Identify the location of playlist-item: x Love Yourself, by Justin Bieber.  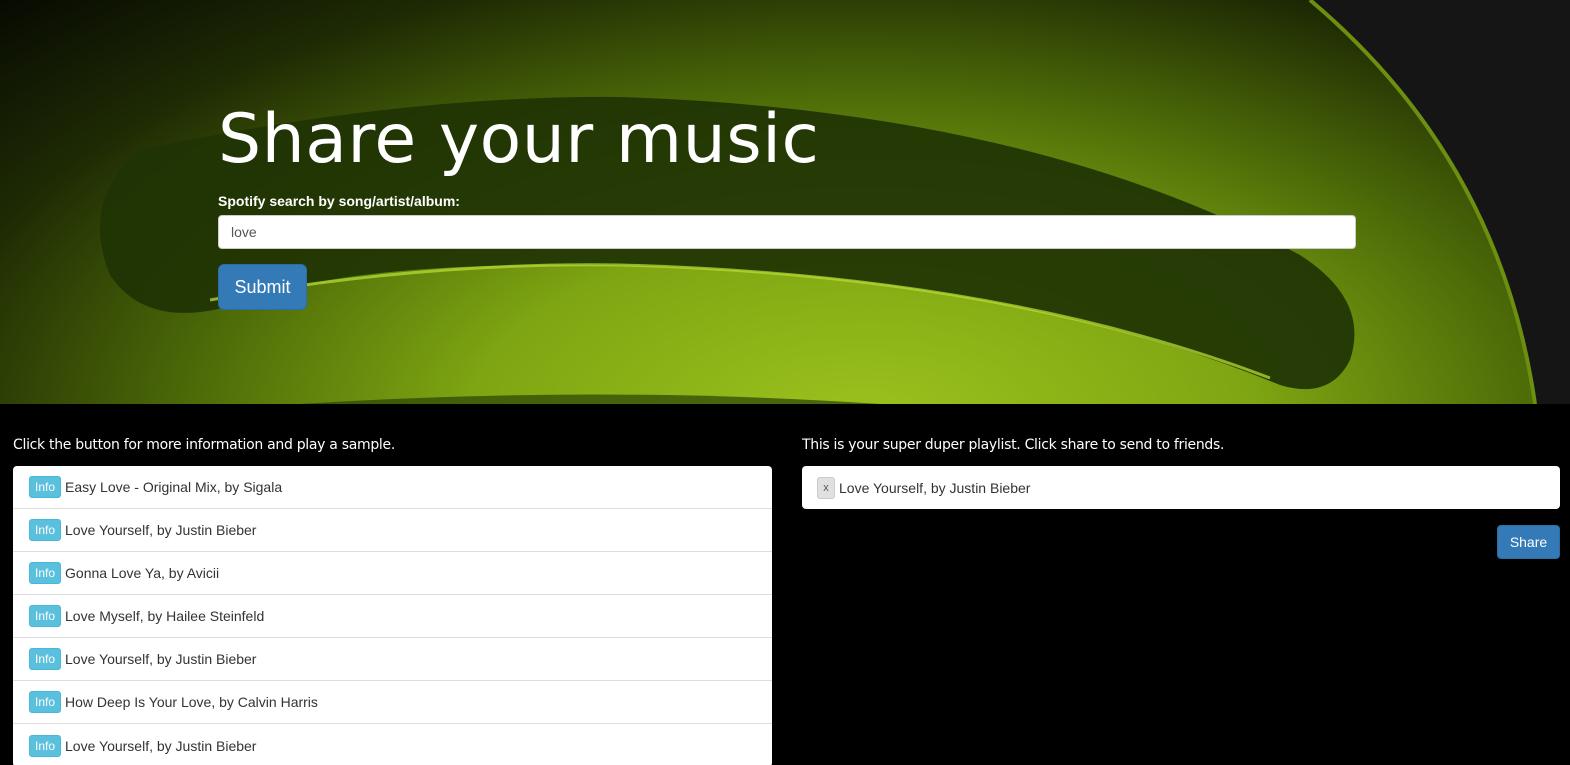
(1181, 487).